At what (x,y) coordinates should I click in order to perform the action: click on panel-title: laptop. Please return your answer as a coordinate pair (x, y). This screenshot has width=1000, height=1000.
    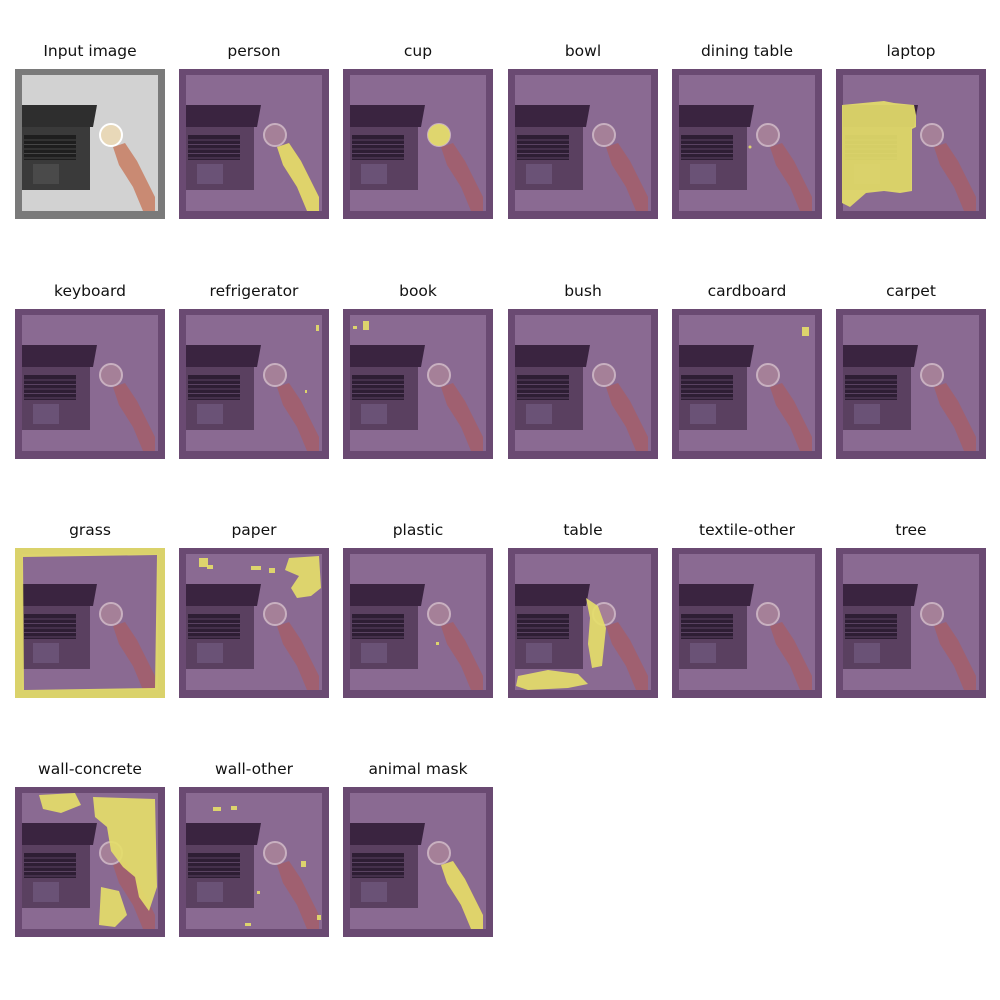
    Looking at the image, I should click on (911, 51).